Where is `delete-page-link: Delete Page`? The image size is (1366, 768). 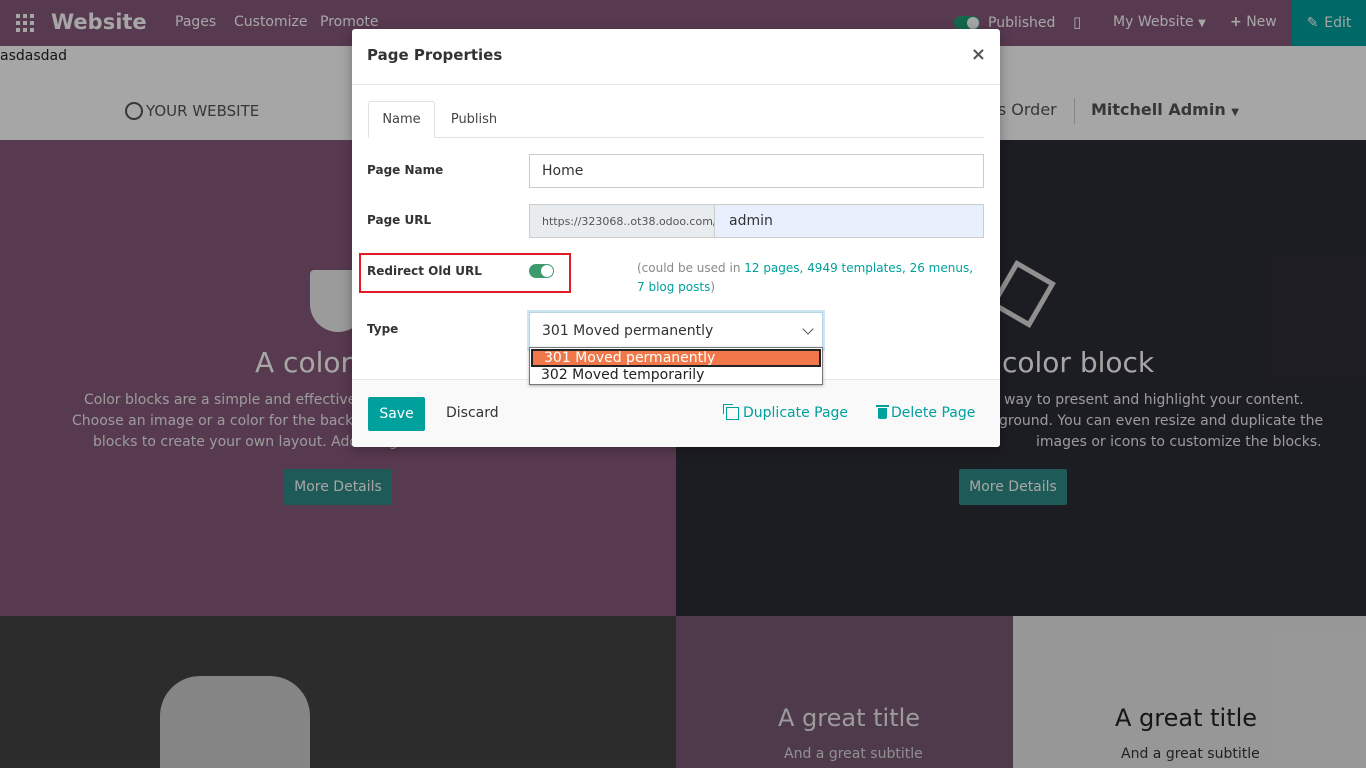 delete-page-link: Delete Page is located at coordinates (926, 412).